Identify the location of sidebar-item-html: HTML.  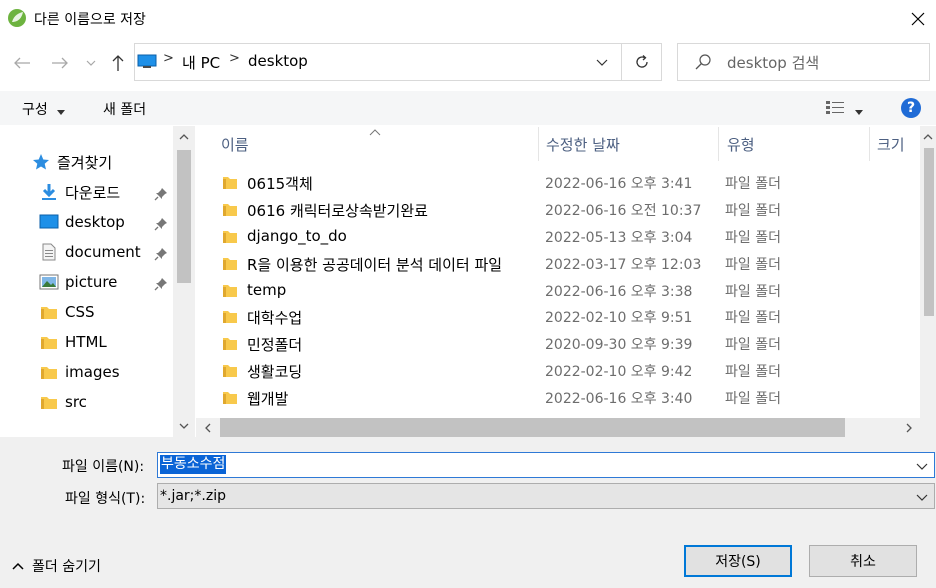
(73, 342).